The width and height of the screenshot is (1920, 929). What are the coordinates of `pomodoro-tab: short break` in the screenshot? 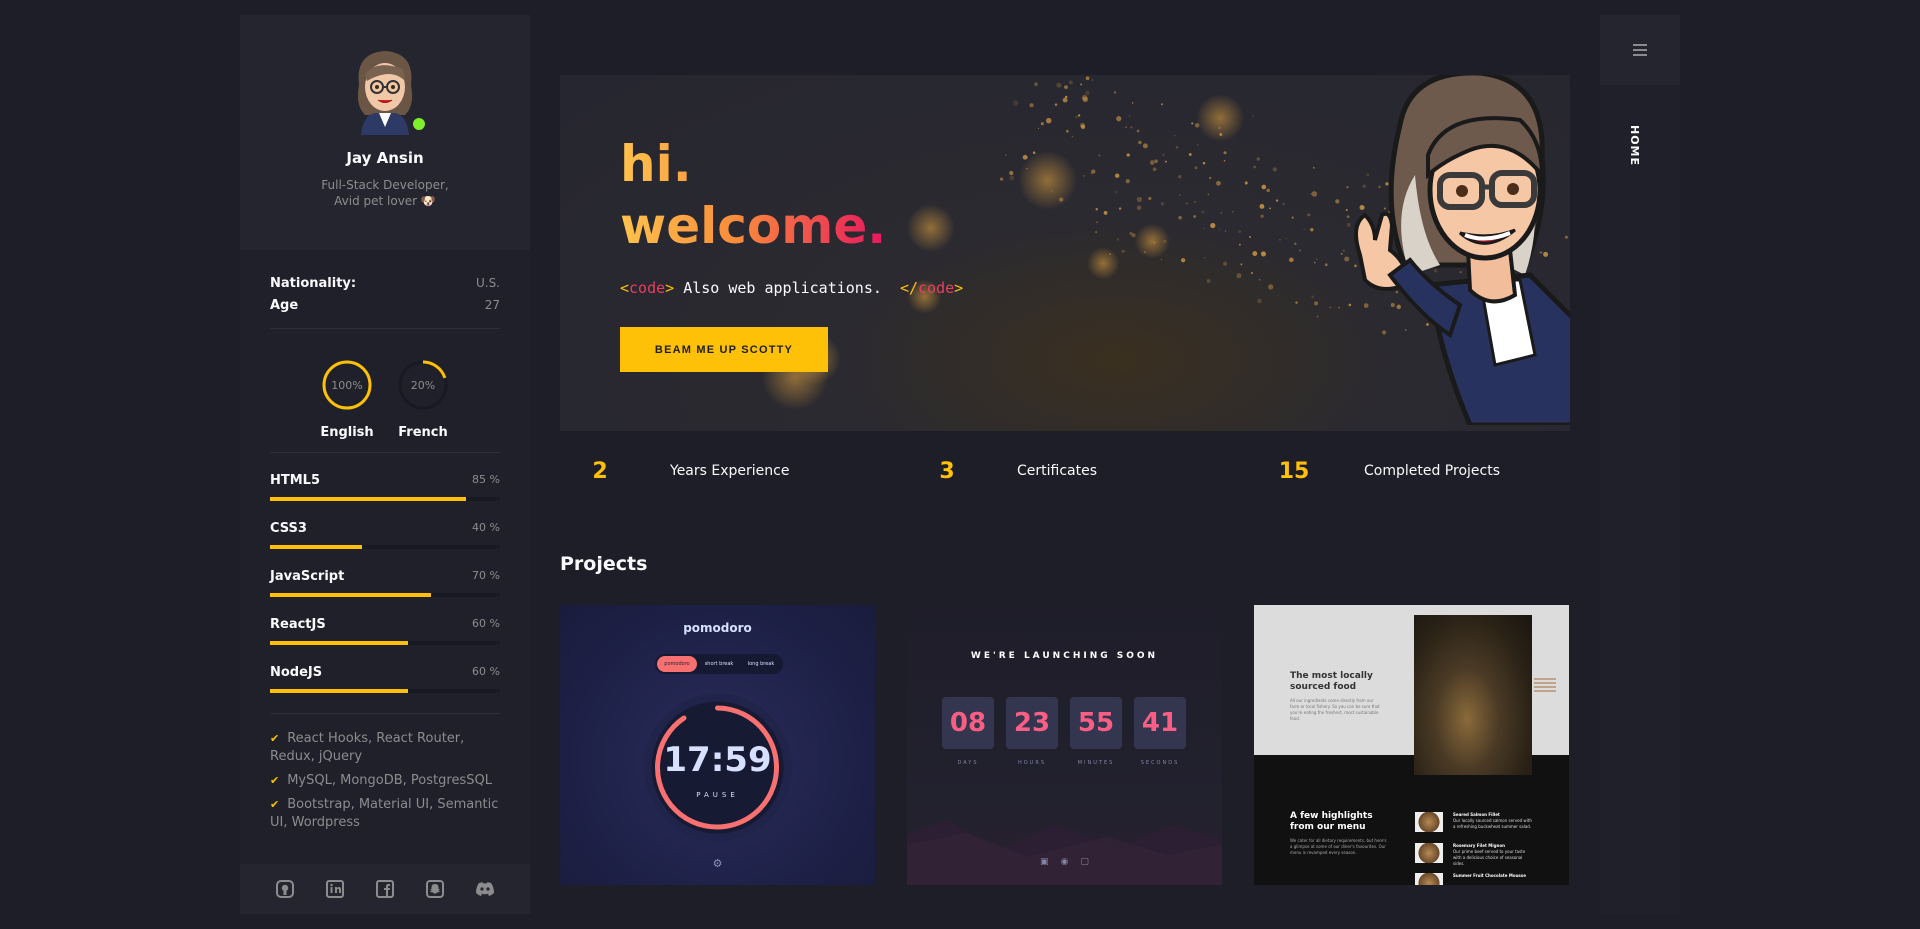 It's located at (719, 664).